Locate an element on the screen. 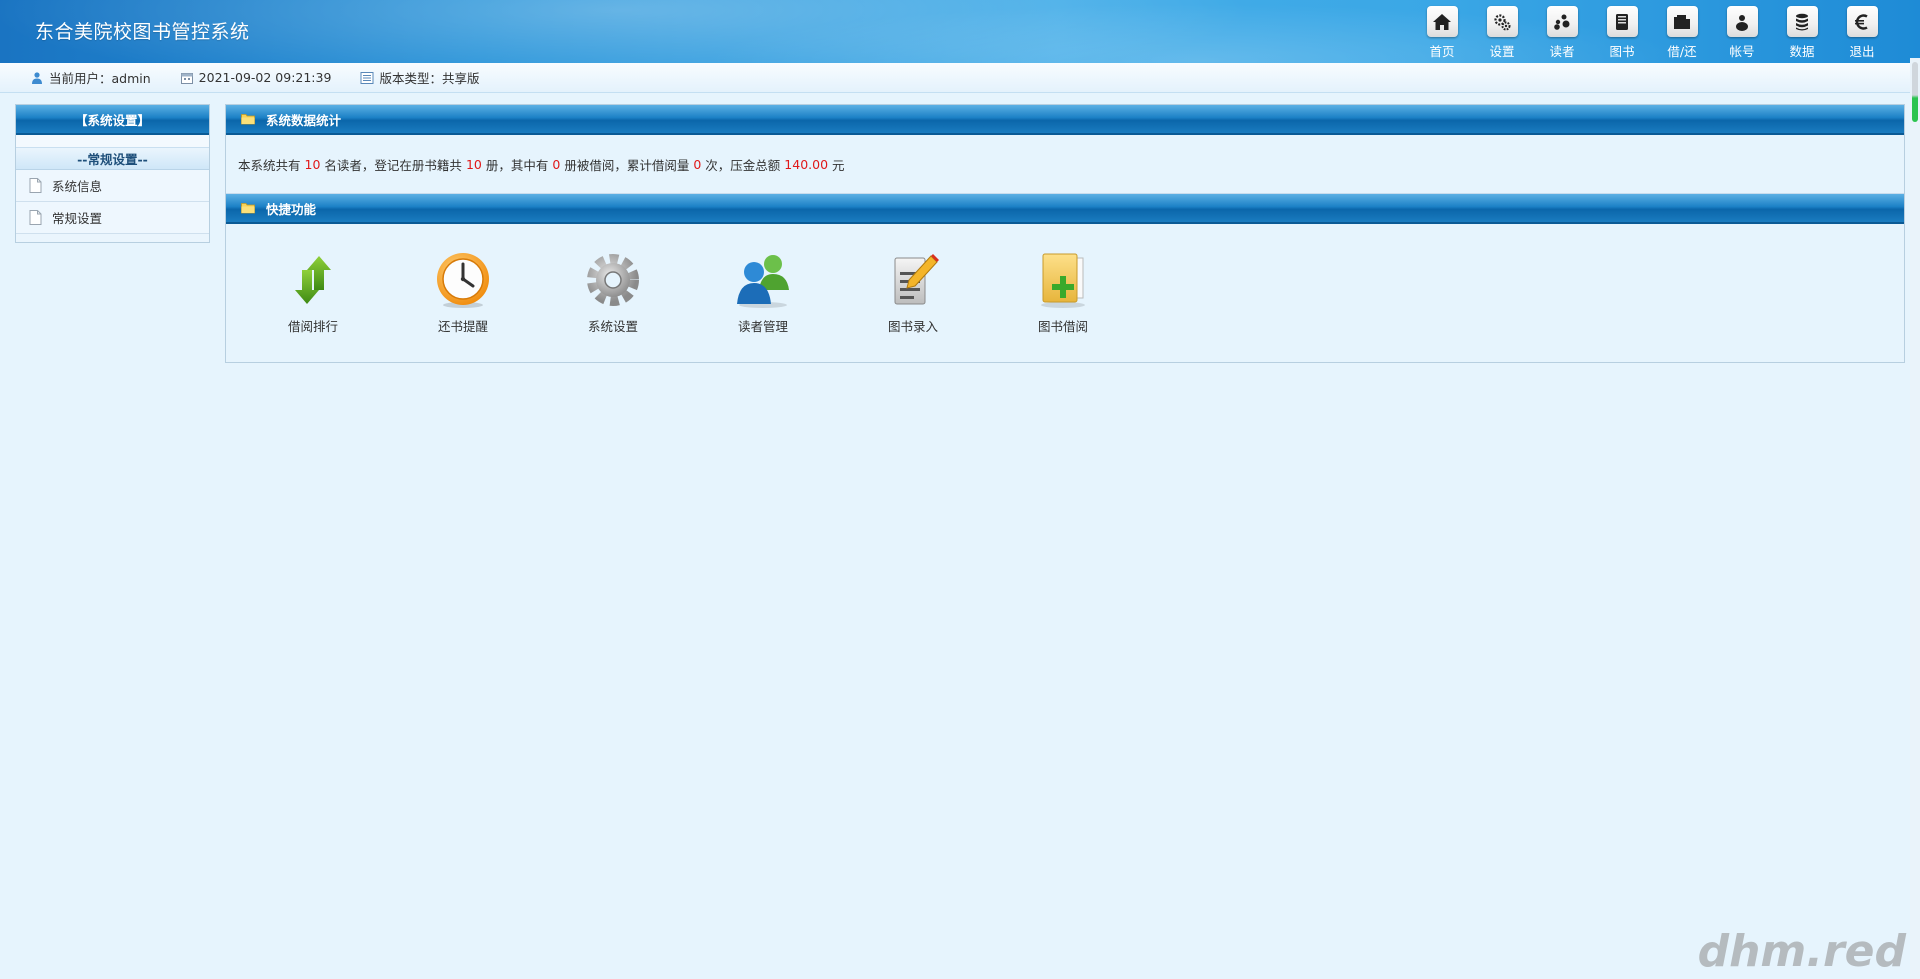 This screenshot has width=1920, height=979. sidebar-item-label: 常规设置 is located at coordinates (77, 218).